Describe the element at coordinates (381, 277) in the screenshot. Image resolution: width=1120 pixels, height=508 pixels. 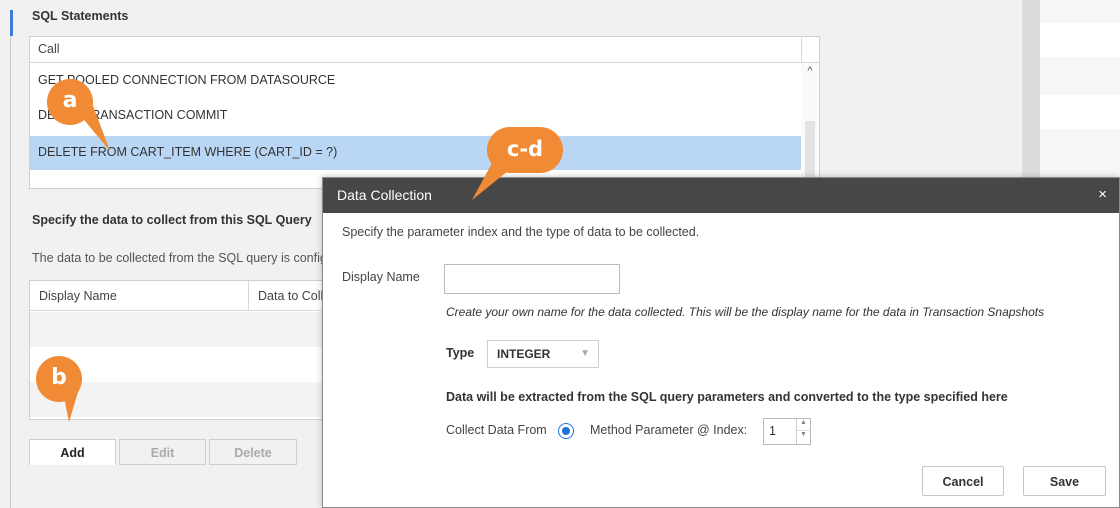
I see `display-name-label: Display Name` at that location.